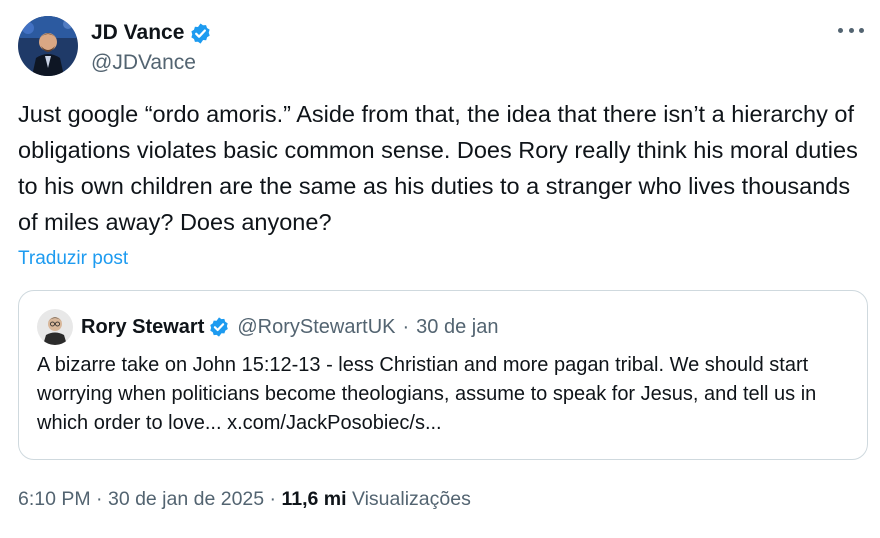  I want to click on quoted-author-name: Rory Stewart, so click(143, 326).